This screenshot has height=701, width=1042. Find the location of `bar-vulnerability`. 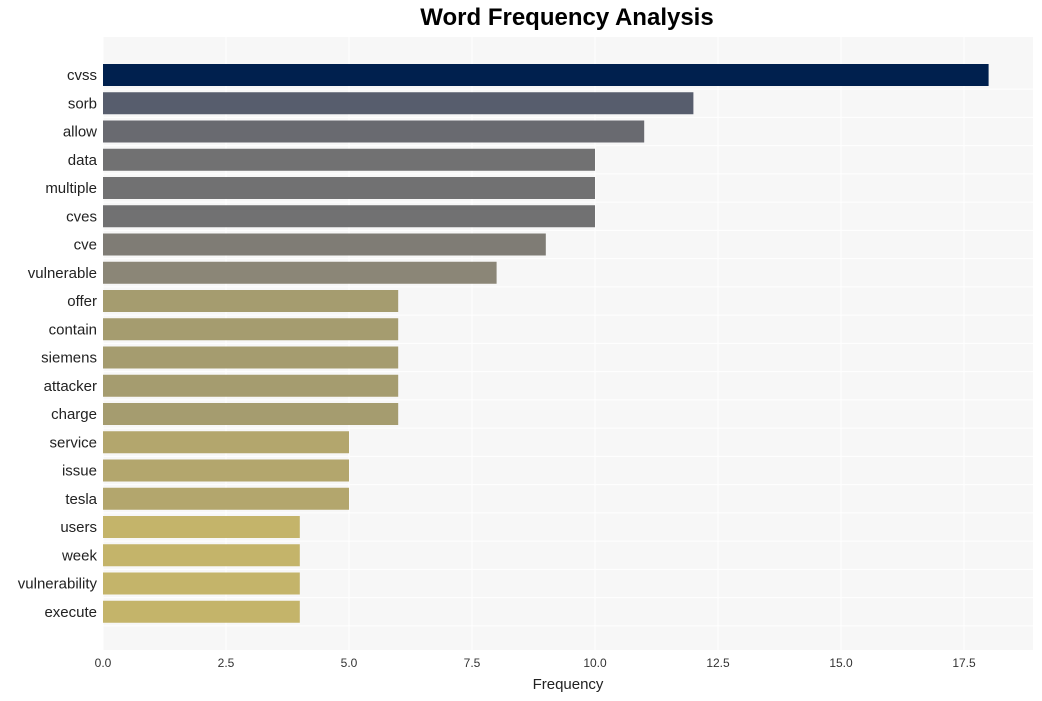

bar-vulnerability is located at coordinates (201, 583).